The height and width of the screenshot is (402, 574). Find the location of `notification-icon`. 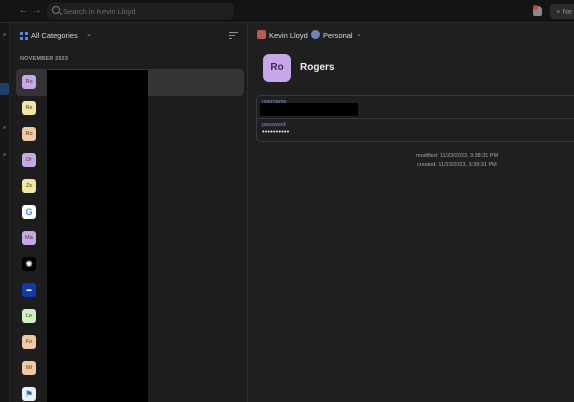

notification-icon is located at coordinates (537, 10).